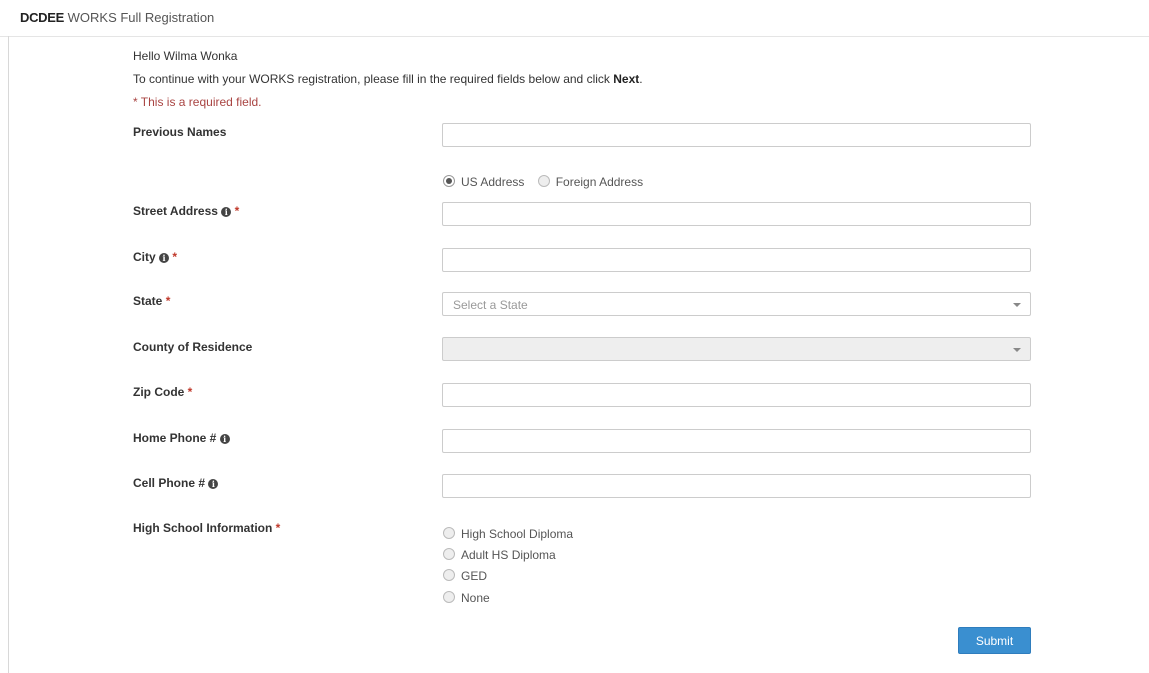 This screenshot has height=673, width=1149. What do you see at coordinates (994, 640) in the screenshot?
I see `submit-button: Submit` at bounding box center [994, 640].